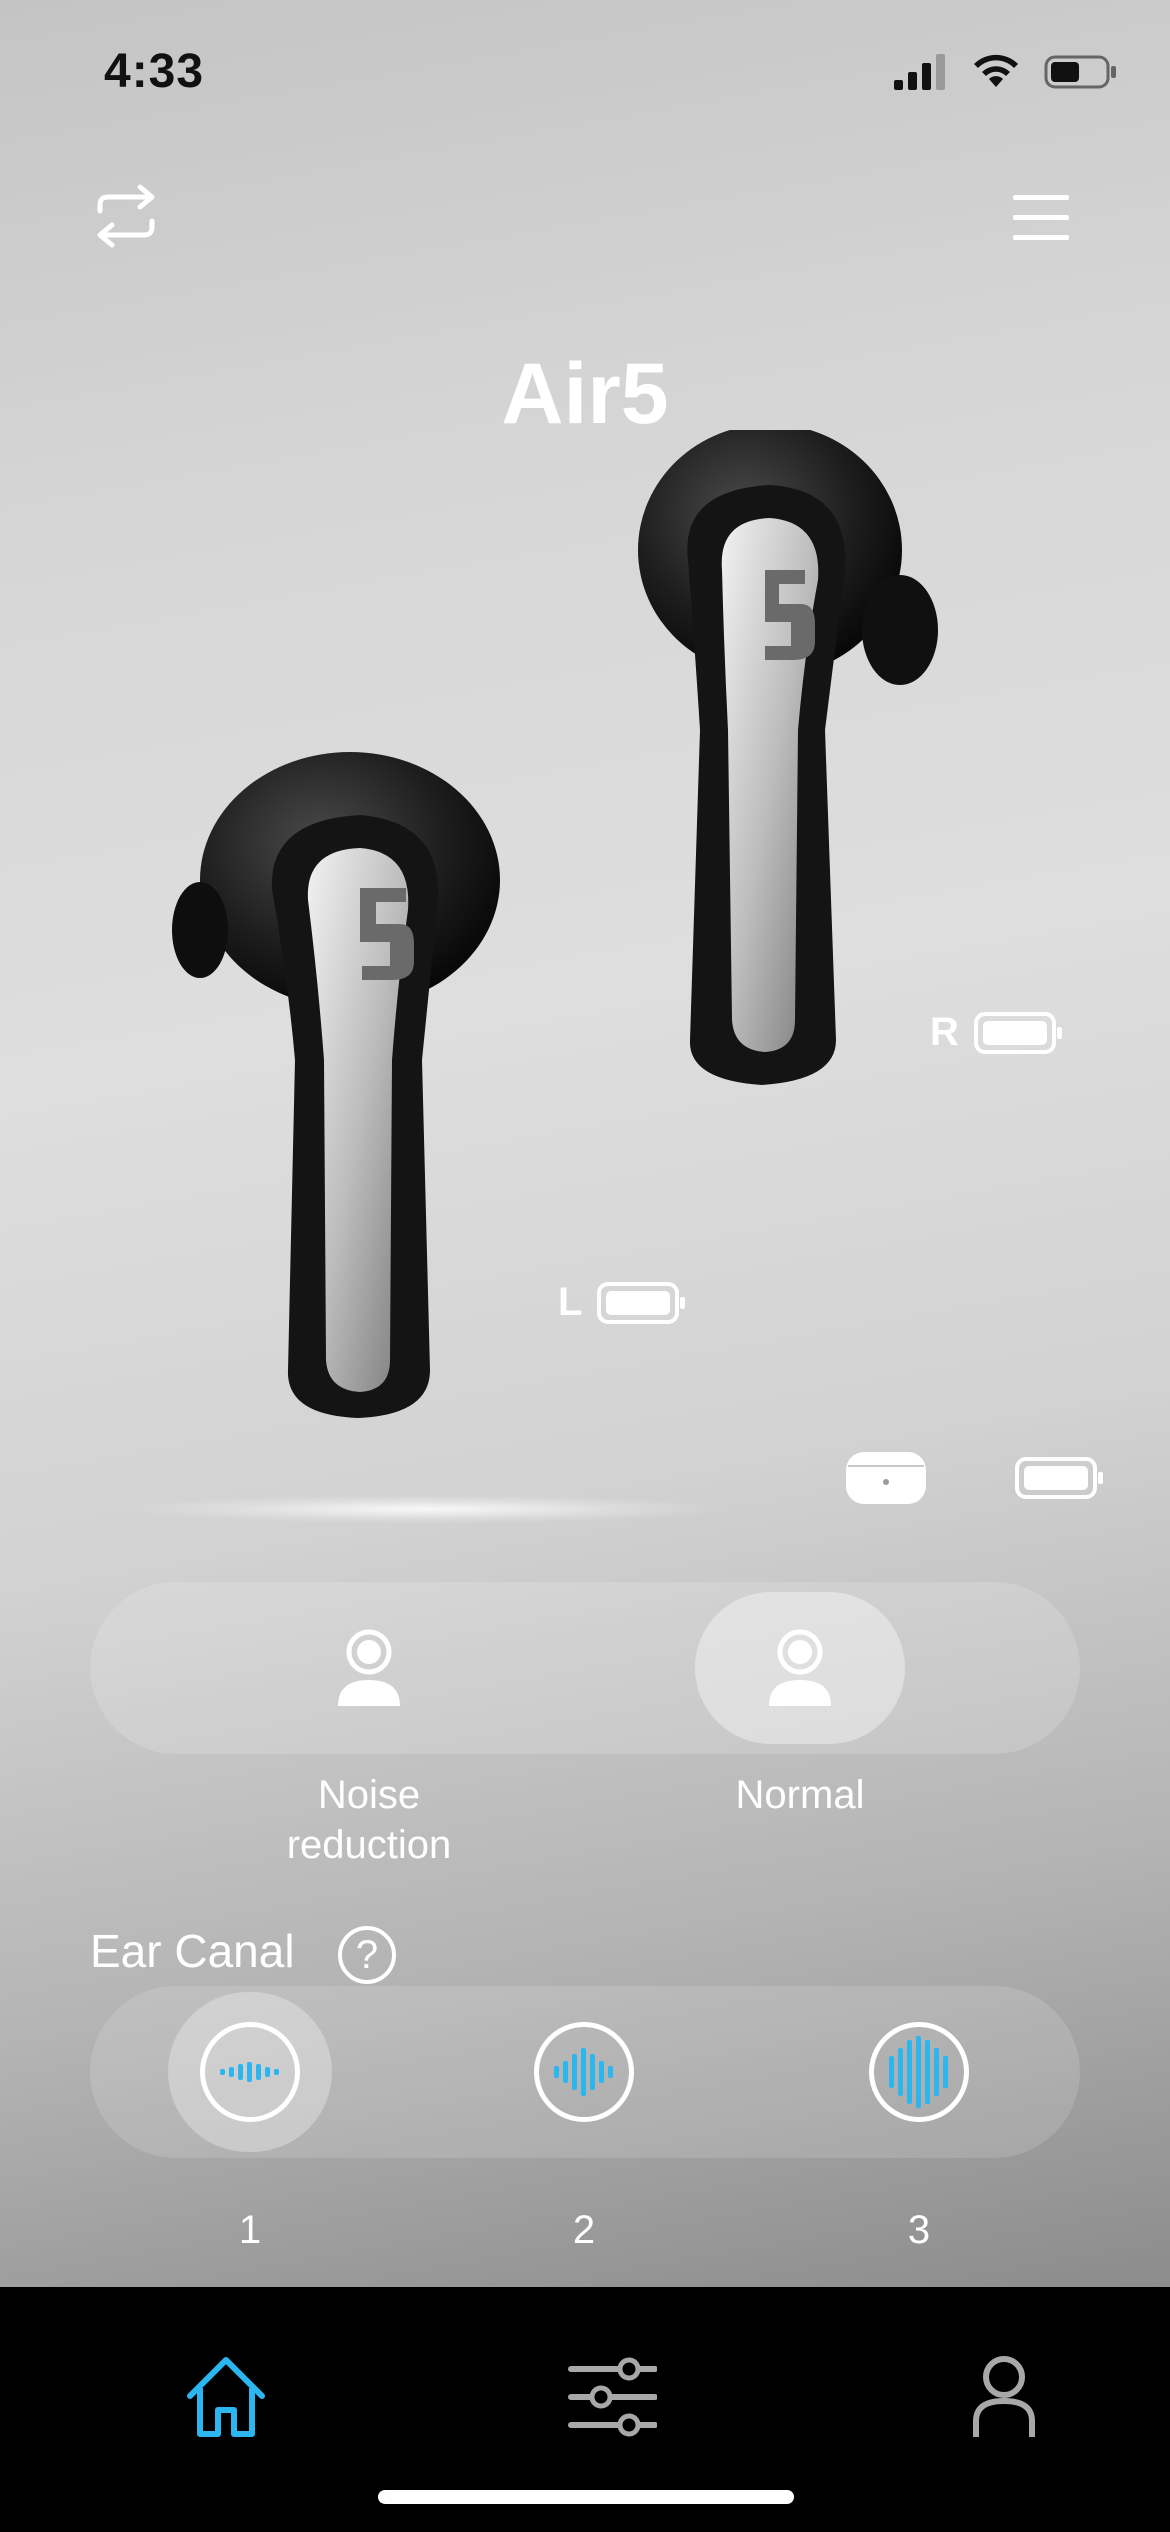  I want to click on tab-equalizer, so click(612, 2397).